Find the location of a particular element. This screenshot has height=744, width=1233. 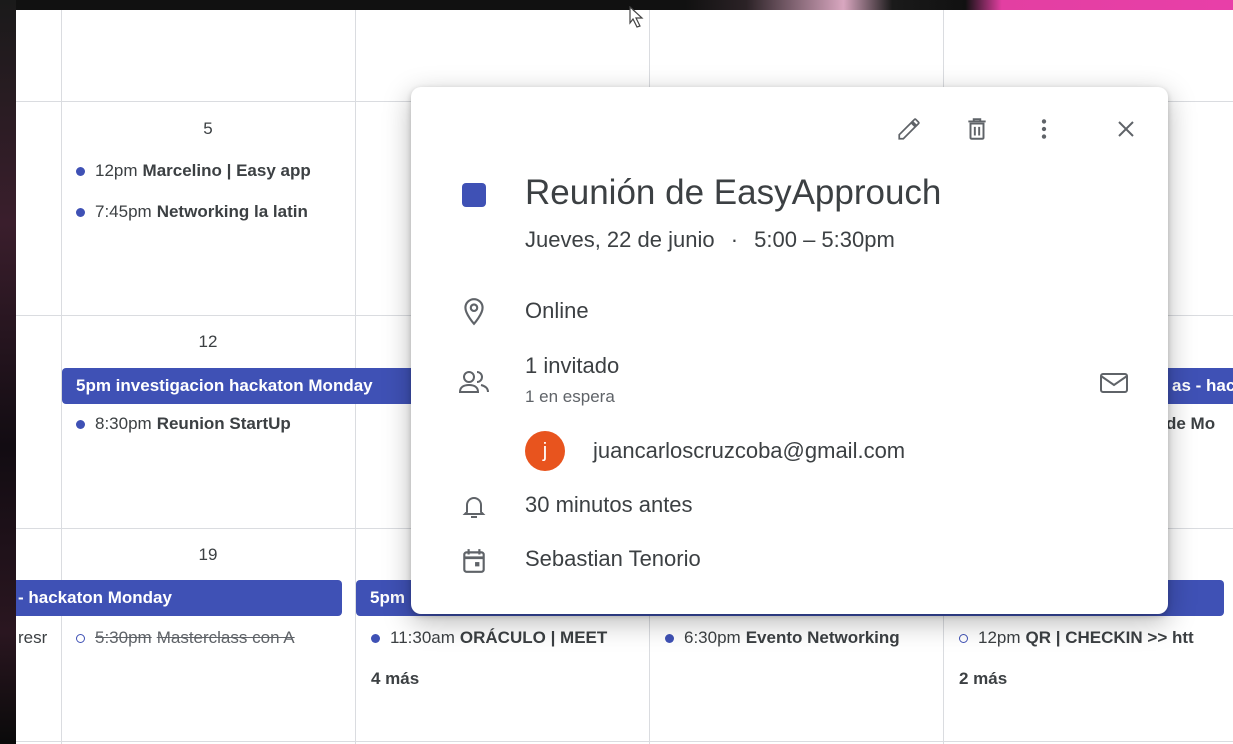

calendar-event: de Mo is located at coordinates (1196, 424).